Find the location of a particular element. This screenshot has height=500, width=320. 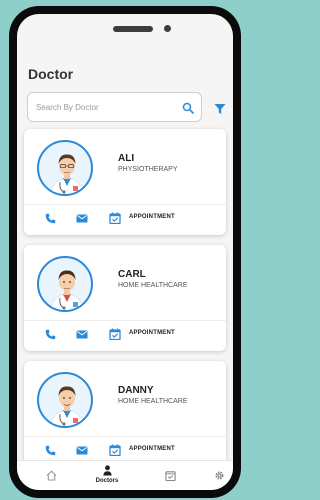

phone-speaker is located at coordinates (133, 29).